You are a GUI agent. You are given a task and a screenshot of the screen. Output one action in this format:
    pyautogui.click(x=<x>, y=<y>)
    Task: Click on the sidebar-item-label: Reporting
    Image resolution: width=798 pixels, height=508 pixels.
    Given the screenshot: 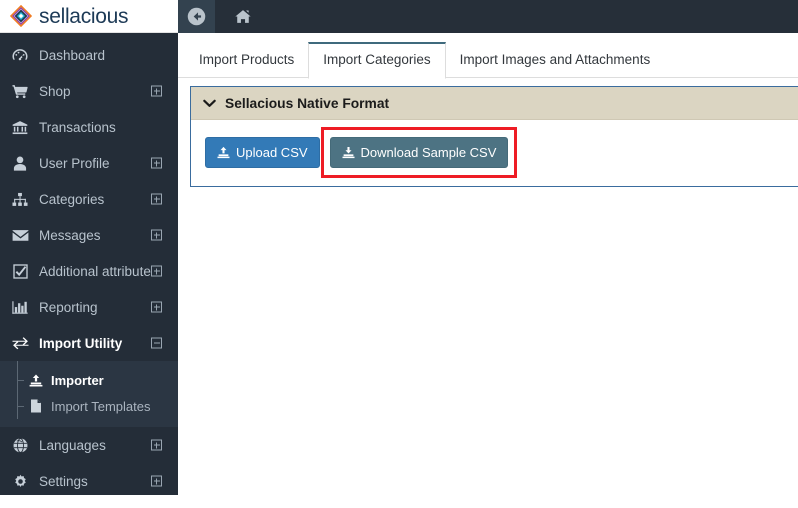 What is the action you would take?
    pyautogui.click(x=68, y=307)
    